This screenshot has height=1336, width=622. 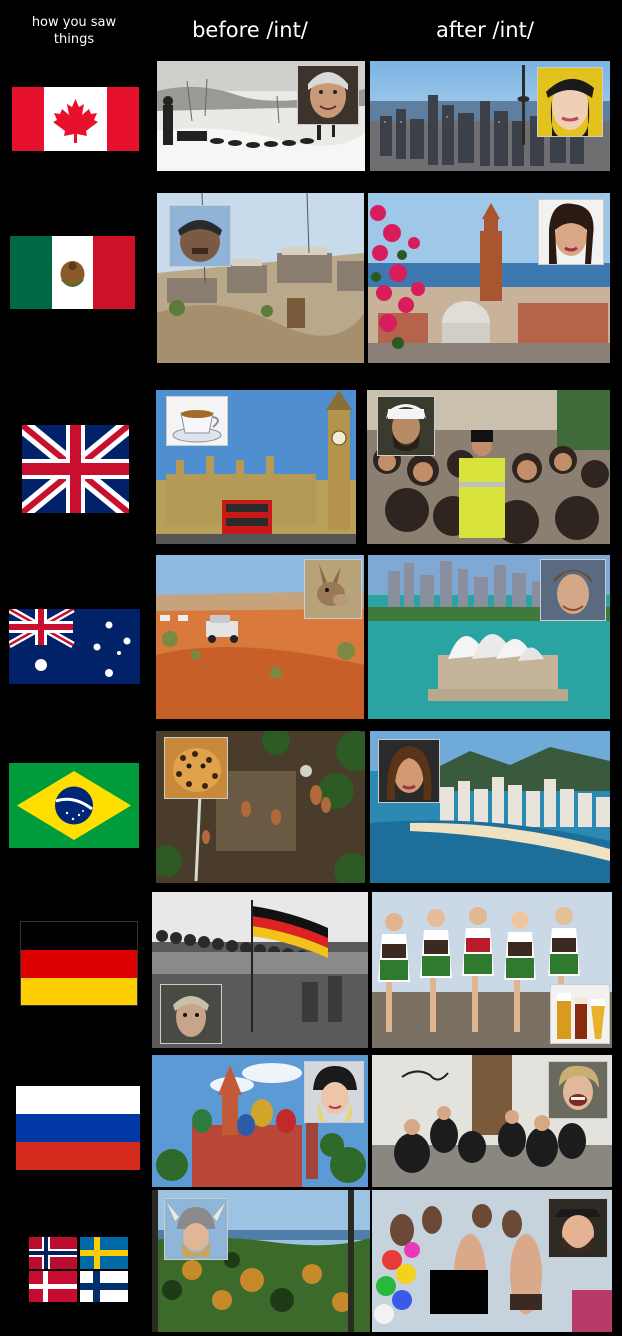 What do you see at coordinates (78, 1128) in the screenshot?
I see `russia-flag` at bounding box center [78, 1128].